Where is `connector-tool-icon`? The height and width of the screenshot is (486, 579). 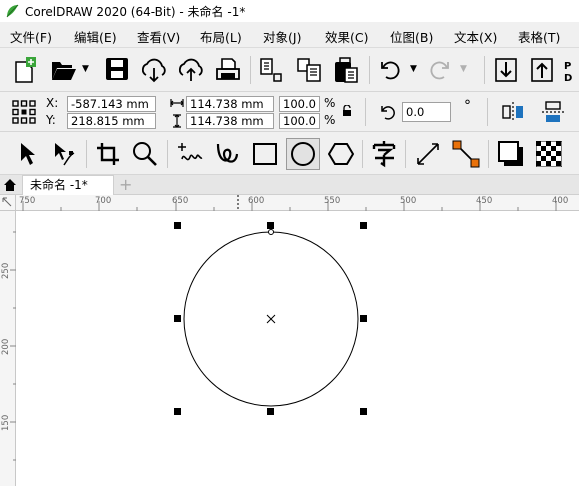 connector-tool-icon is located at coordinates (466, 154).